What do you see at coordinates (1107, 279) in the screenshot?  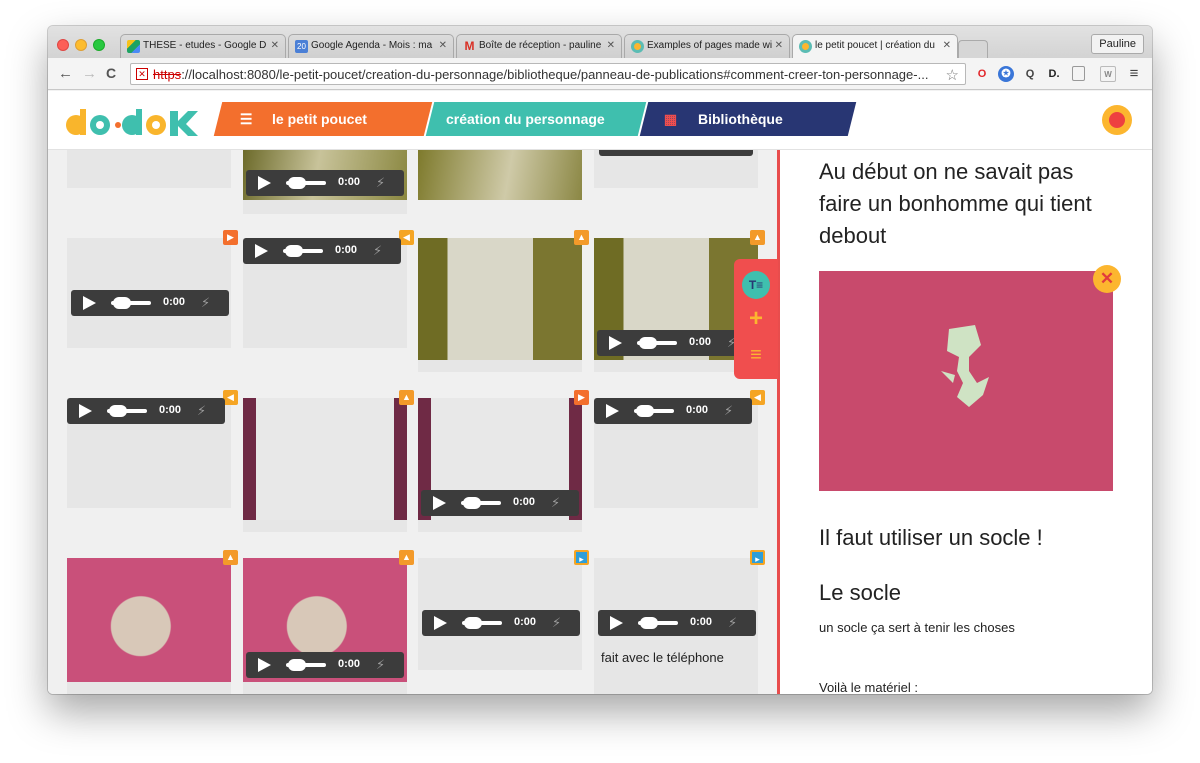 I see `close-icon: ✕` at bounding box center [1107, 279].